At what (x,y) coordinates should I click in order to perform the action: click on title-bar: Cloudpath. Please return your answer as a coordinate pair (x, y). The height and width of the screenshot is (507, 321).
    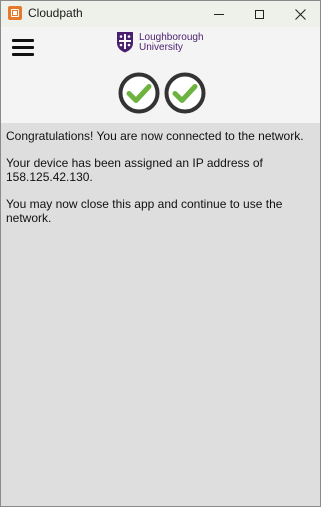
    Looking at the image, I should click on (160, 14).